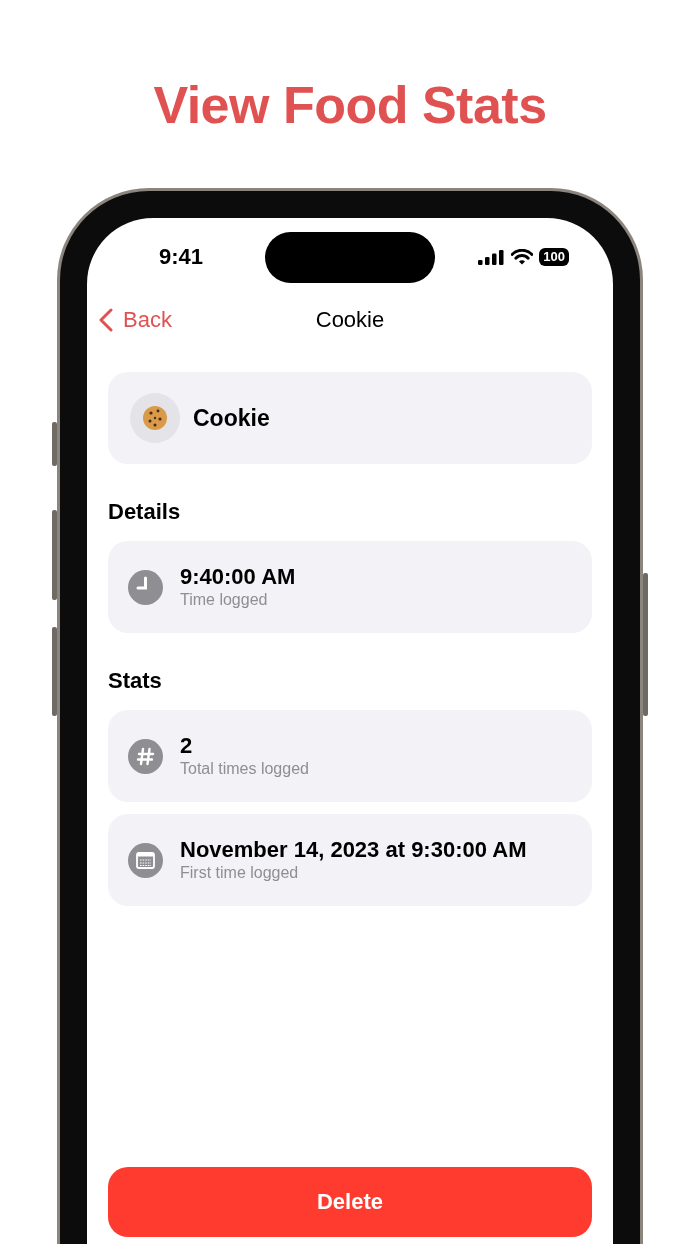 This screenshot has height=1244, width=700. Describe the element at coordinates (106, 320) in the screenshot. I see `chevron-left-icon` at that location.